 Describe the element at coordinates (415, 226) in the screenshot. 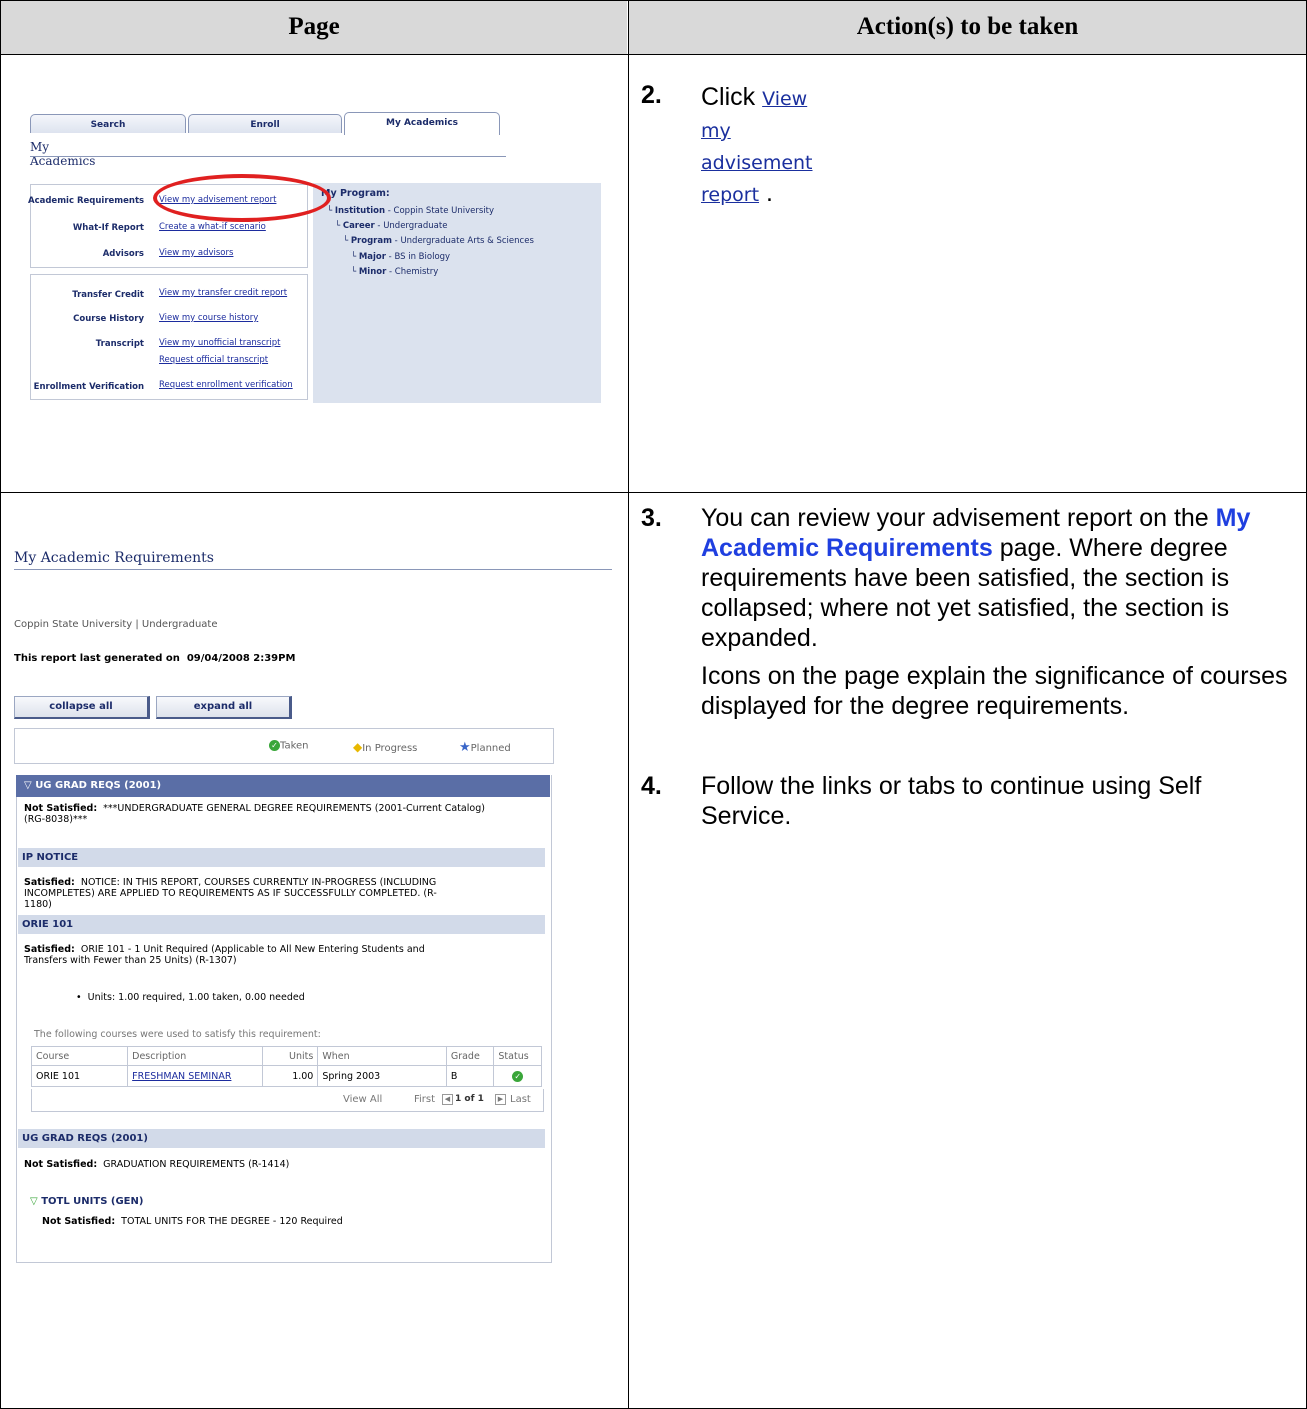

I see `career-value: Undergraduate` at that location.